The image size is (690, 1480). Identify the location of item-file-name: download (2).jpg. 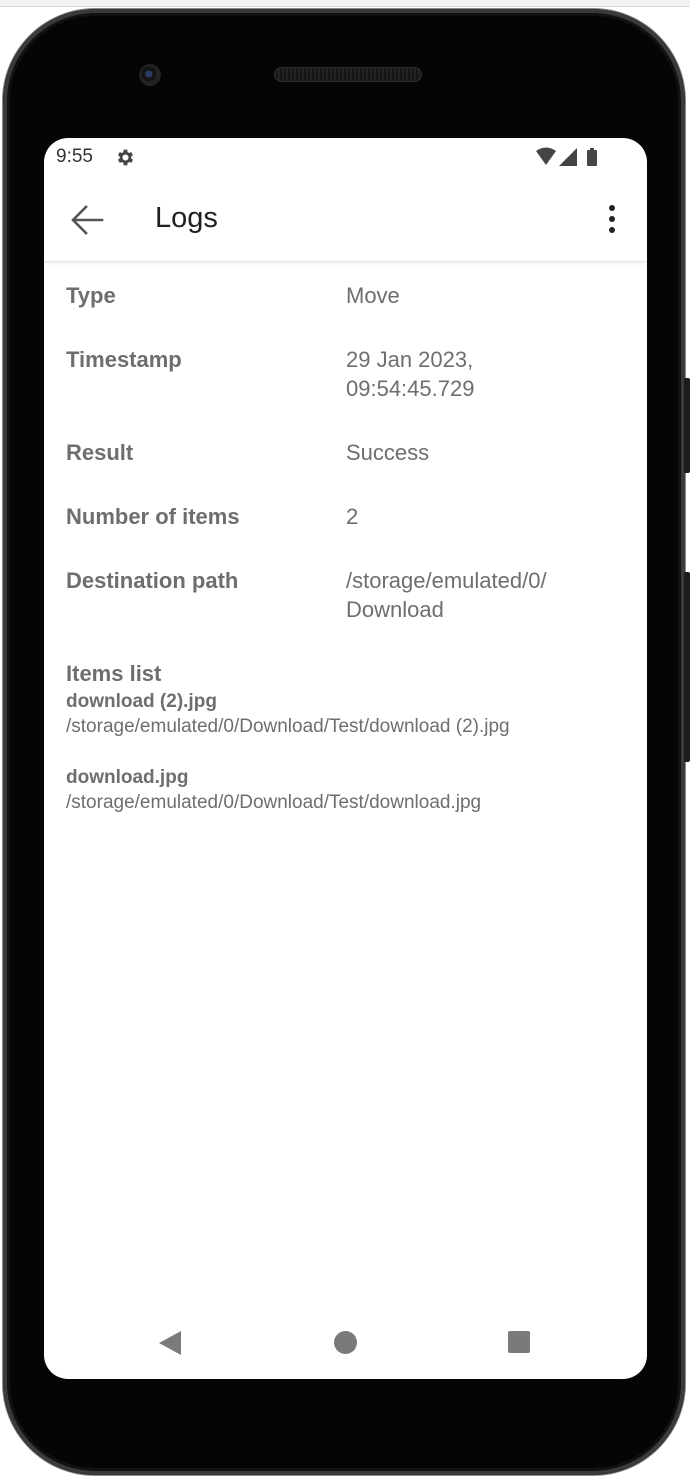
(141, 701).